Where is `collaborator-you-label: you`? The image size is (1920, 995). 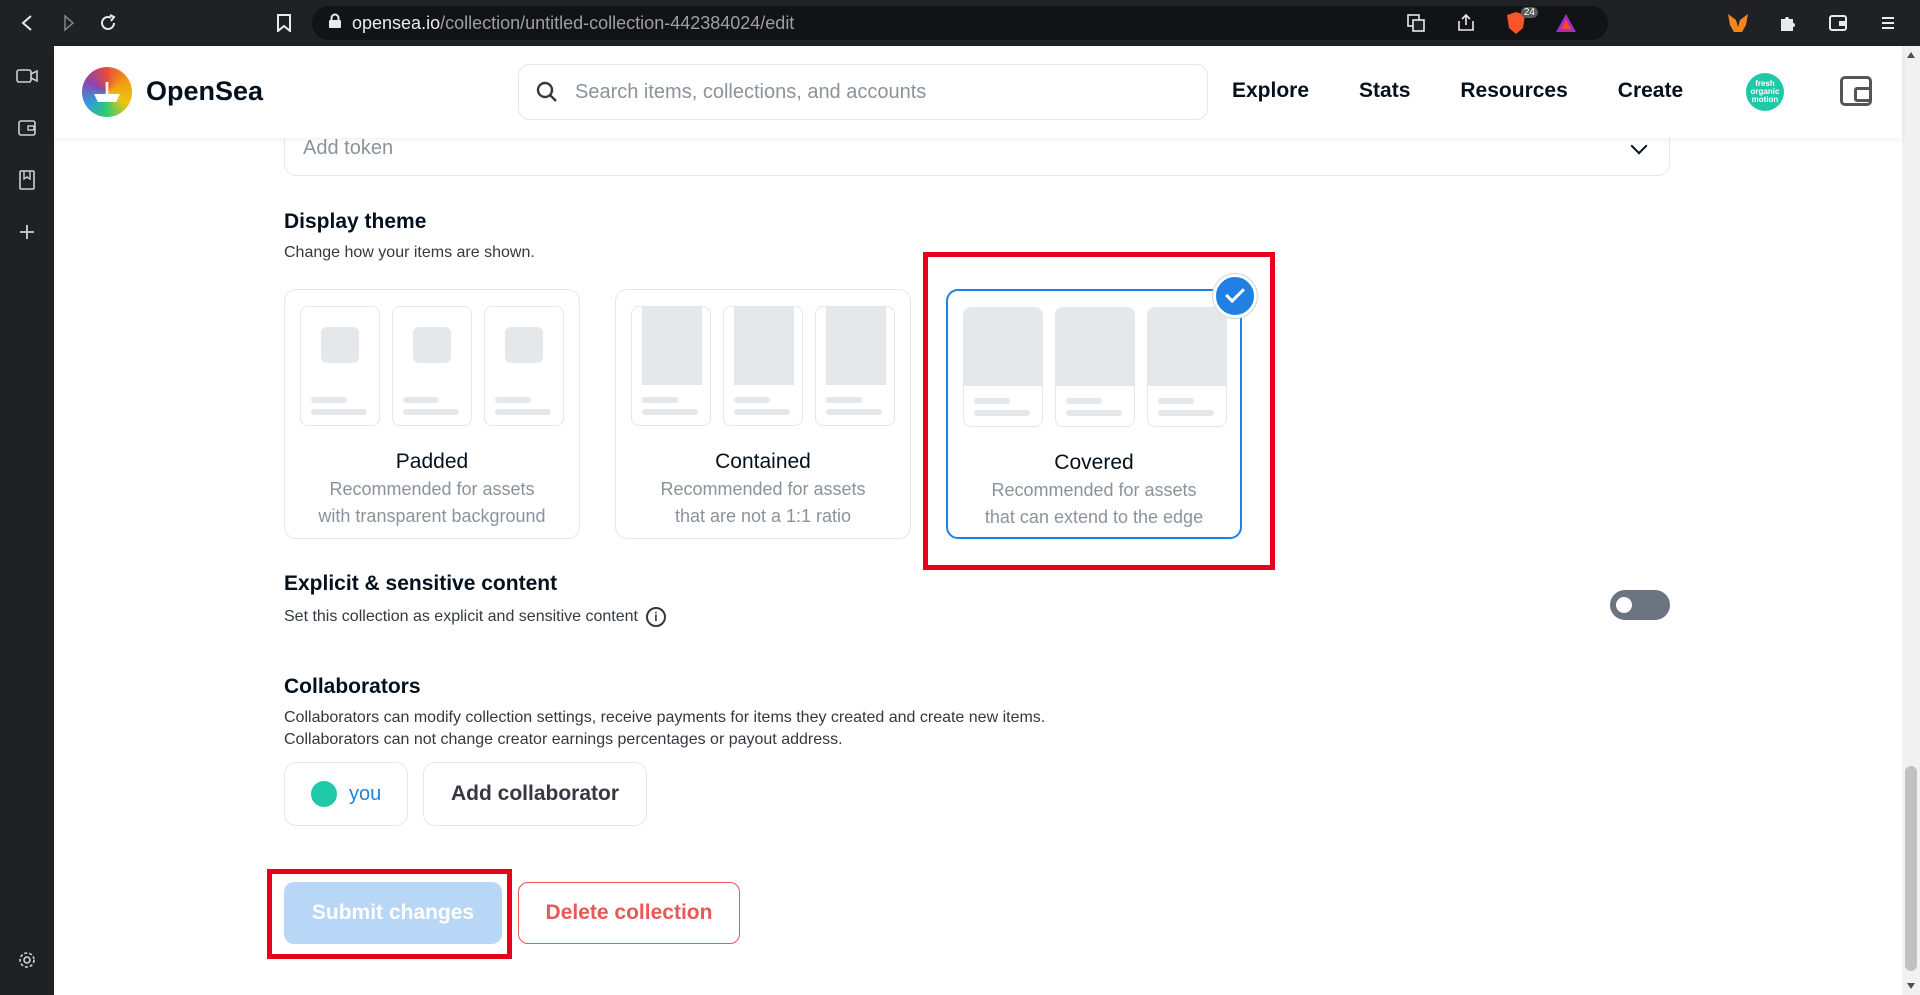 collaborator-you-label: you is located at coordinates (365, 793).